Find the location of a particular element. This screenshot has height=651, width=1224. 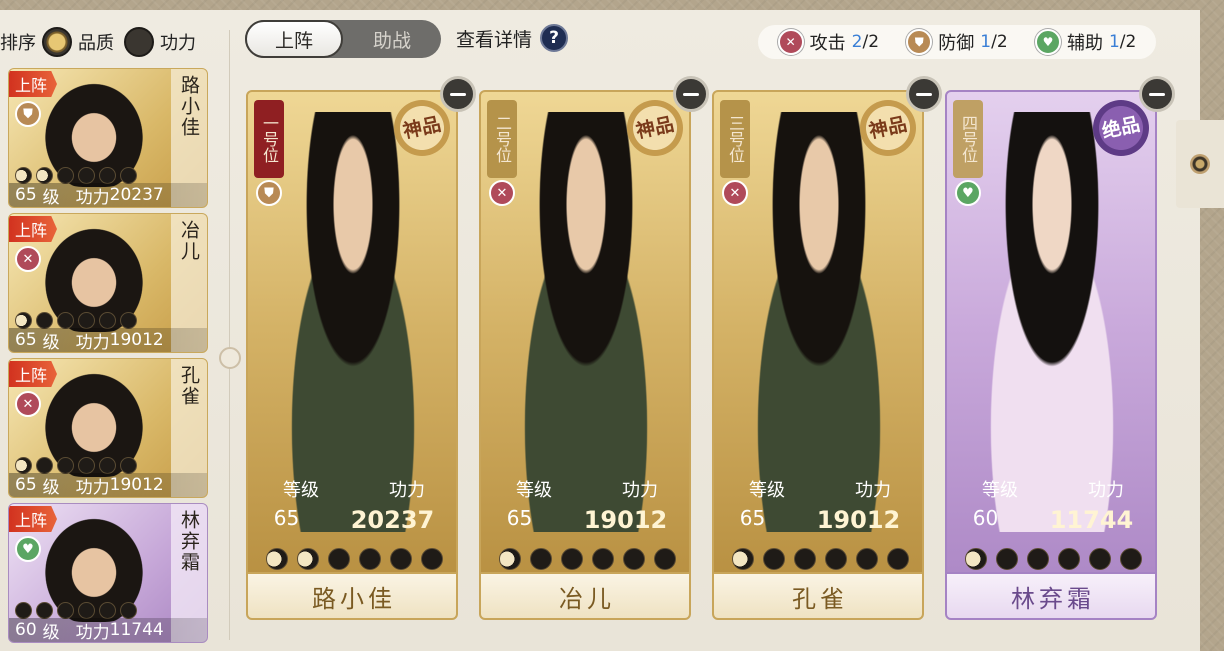

help-icon: ? is located at coordinates (554, 38).